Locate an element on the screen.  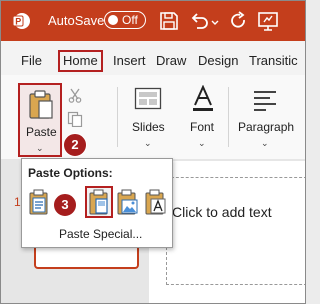
paste-option-keep-text-only is located at coordinates (155, 202).